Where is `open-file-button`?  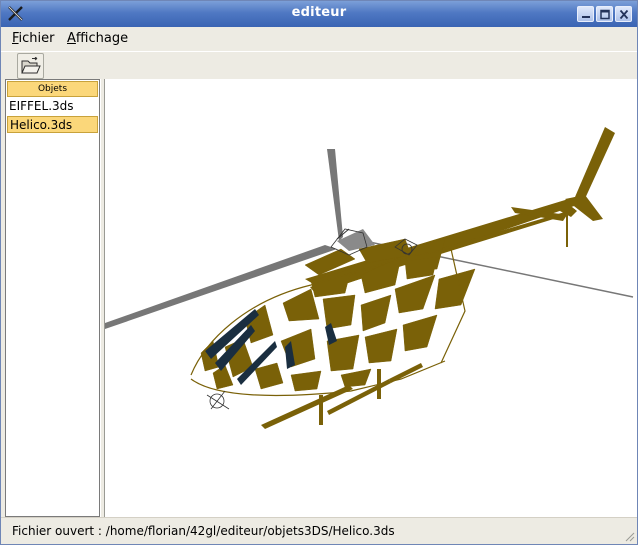 open-file-button is located at coordinates (30, 66).